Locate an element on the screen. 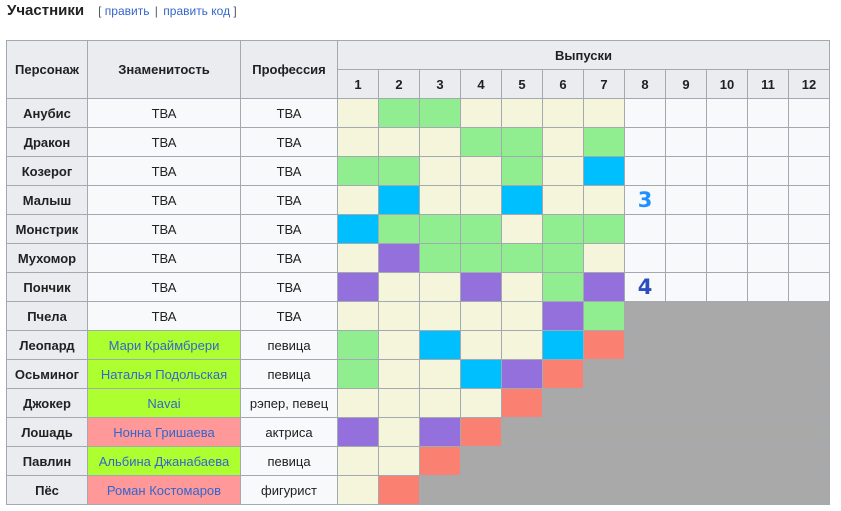 The height and width of the screenshot is (511, 841). celebrity-link: Нонна Гришаева is located at coordinates (164, 432).